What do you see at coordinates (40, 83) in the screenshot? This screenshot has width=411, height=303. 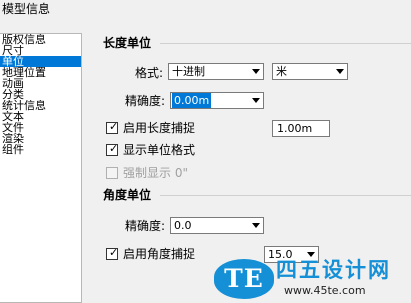 I see `sidebar-item-animation: 动画` at bounding box center [40, 83].